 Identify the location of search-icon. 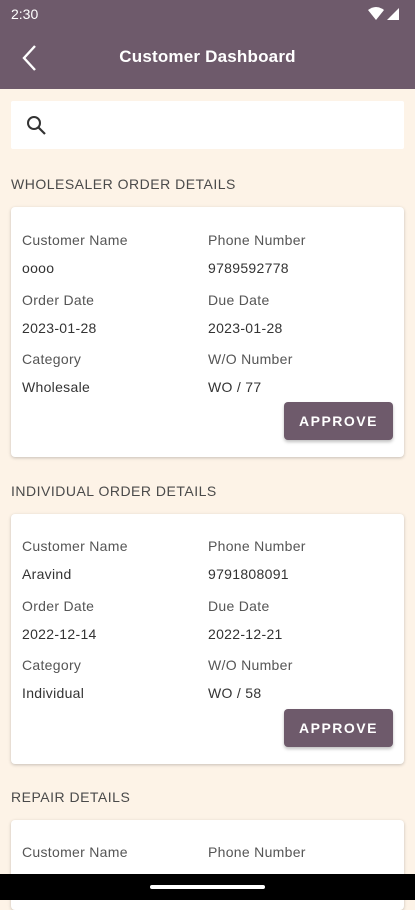
(36, 125).